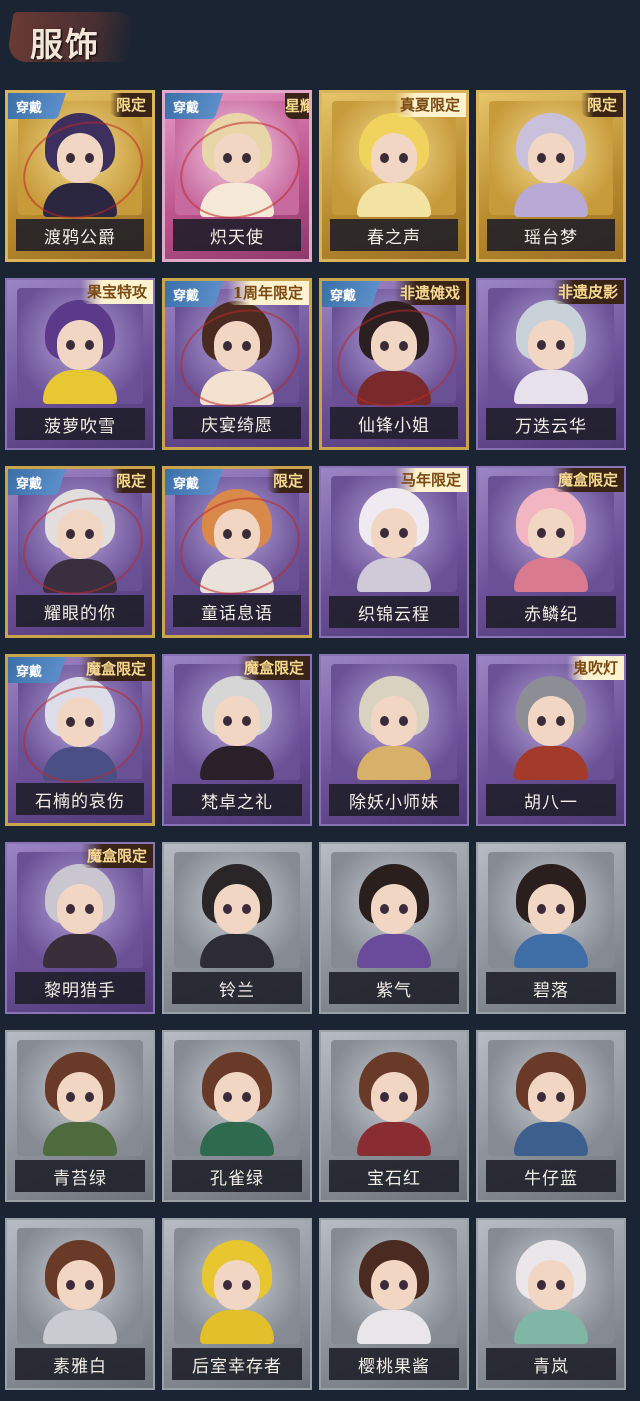 The height and width of the screenshot is (1401, 640). I want to click on costume-card: 后室幸存者, so click(237, 1304).